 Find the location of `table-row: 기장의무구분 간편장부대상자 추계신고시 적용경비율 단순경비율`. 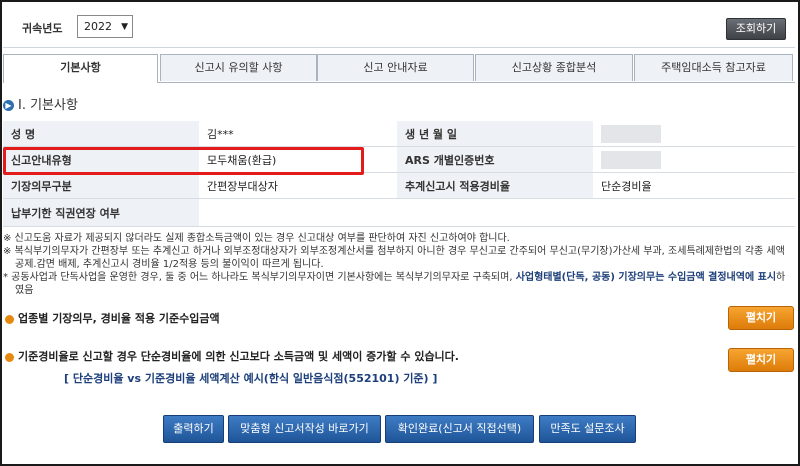

table-row: 기장의무구분 간편장부대상자 추계신고시 적용경비율 단순경비율 is located at coordinates (399, 185).